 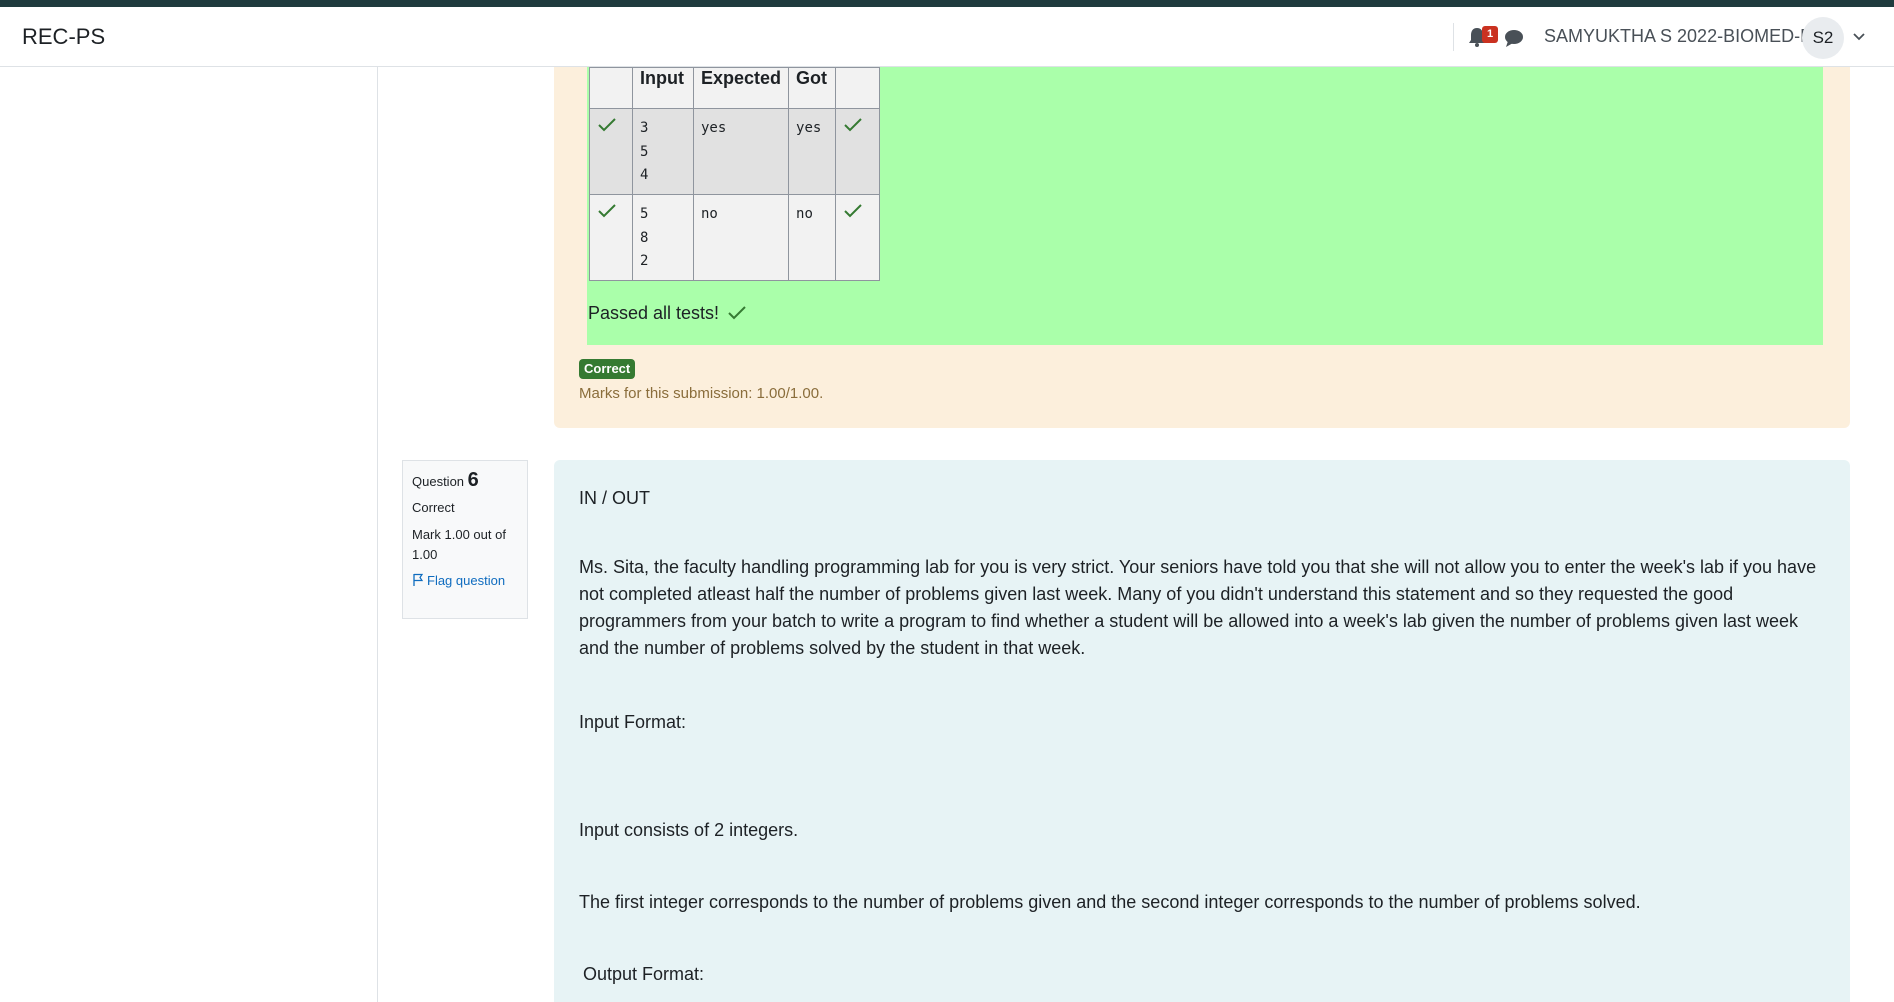 I want to click on table-header: Expected, so click(x=741, y=88).